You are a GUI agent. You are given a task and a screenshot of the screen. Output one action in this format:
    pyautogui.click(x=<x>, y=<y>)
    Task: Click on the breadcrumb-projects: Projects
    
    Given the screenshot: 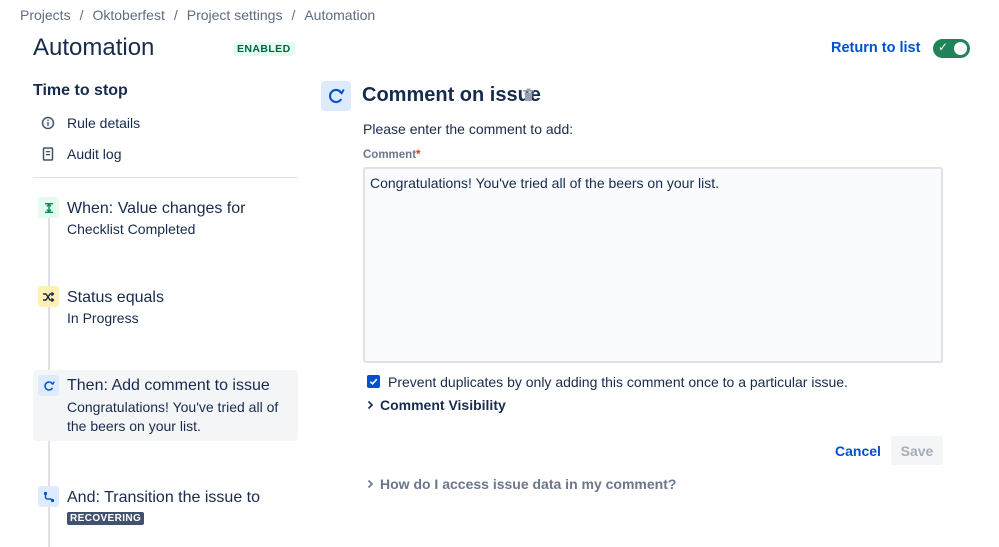 What is the action you would take?
    pyautogui.click(x=45, y=15)
    